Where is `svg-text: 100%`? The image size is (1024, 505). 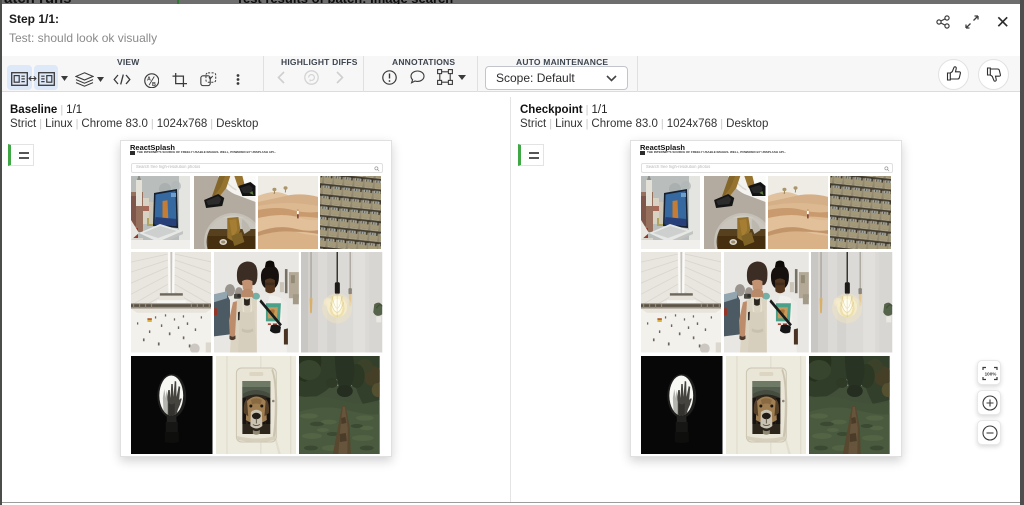
svg-text: 100% is located at coordinates (991, 374).